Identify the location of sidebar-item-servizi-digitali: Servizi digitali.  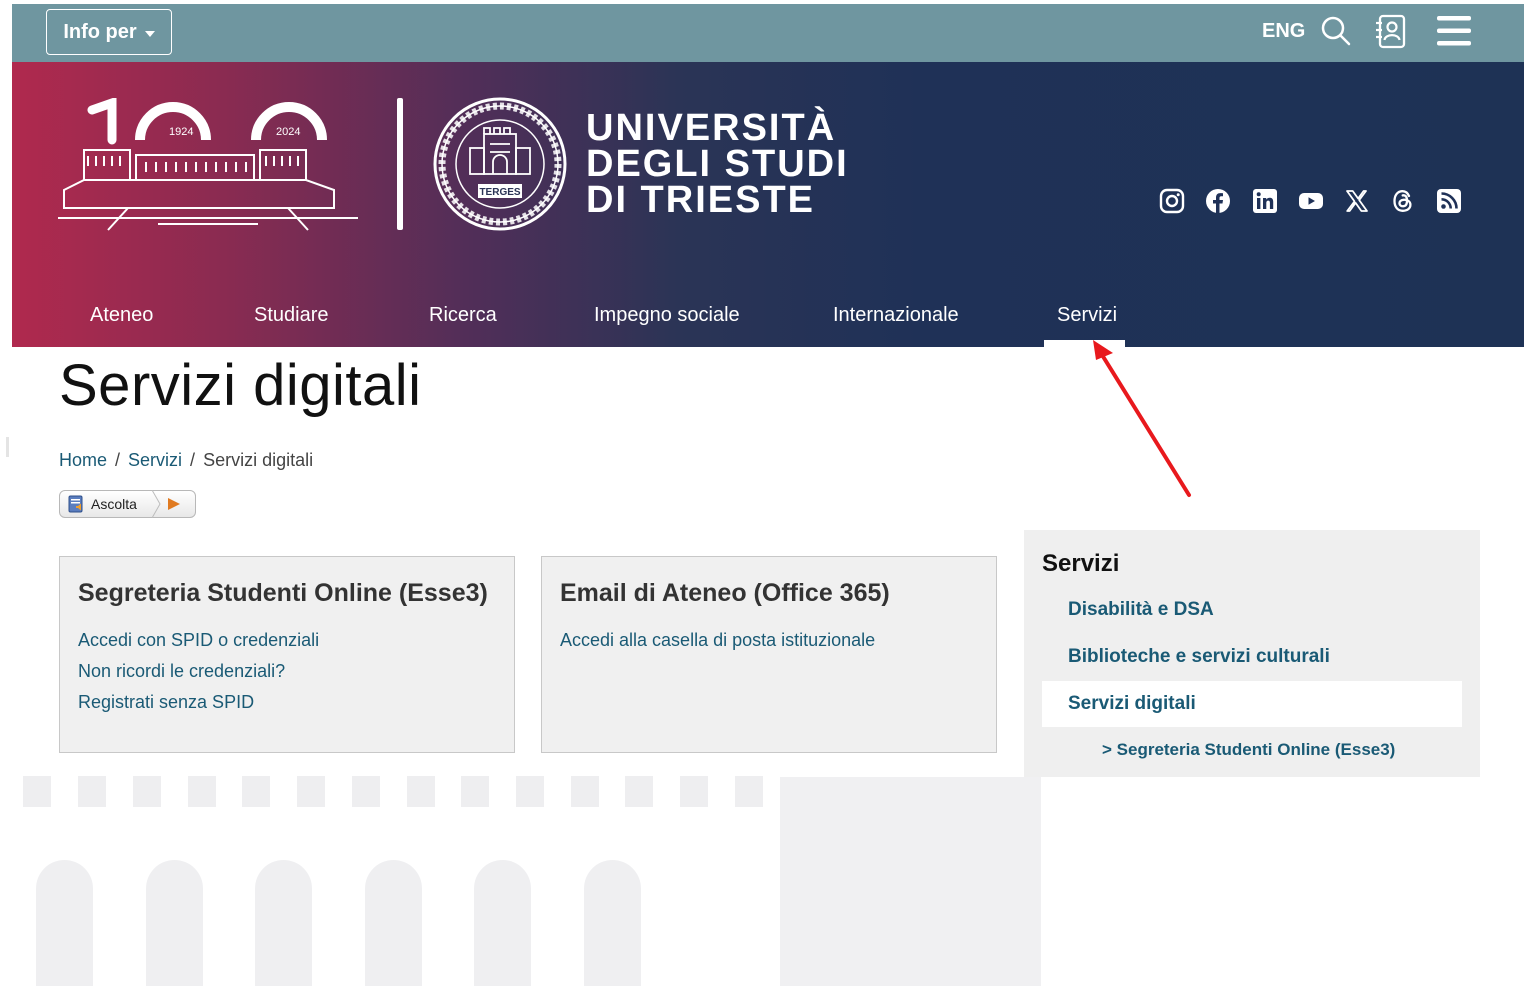
(1132, 704).